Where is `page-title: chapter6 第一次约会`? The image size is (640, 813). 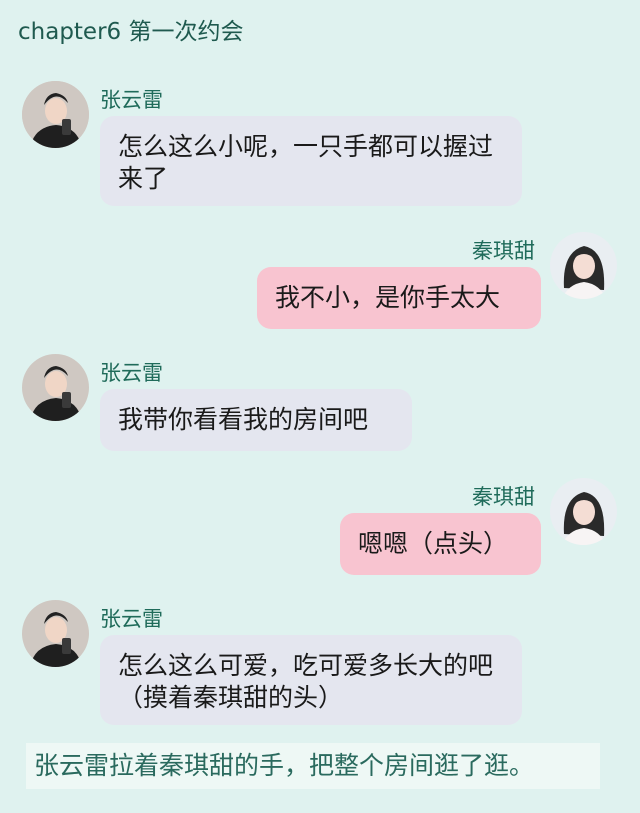 page-title: chapter6 第一次约会 is located at coordinates (131, 32).